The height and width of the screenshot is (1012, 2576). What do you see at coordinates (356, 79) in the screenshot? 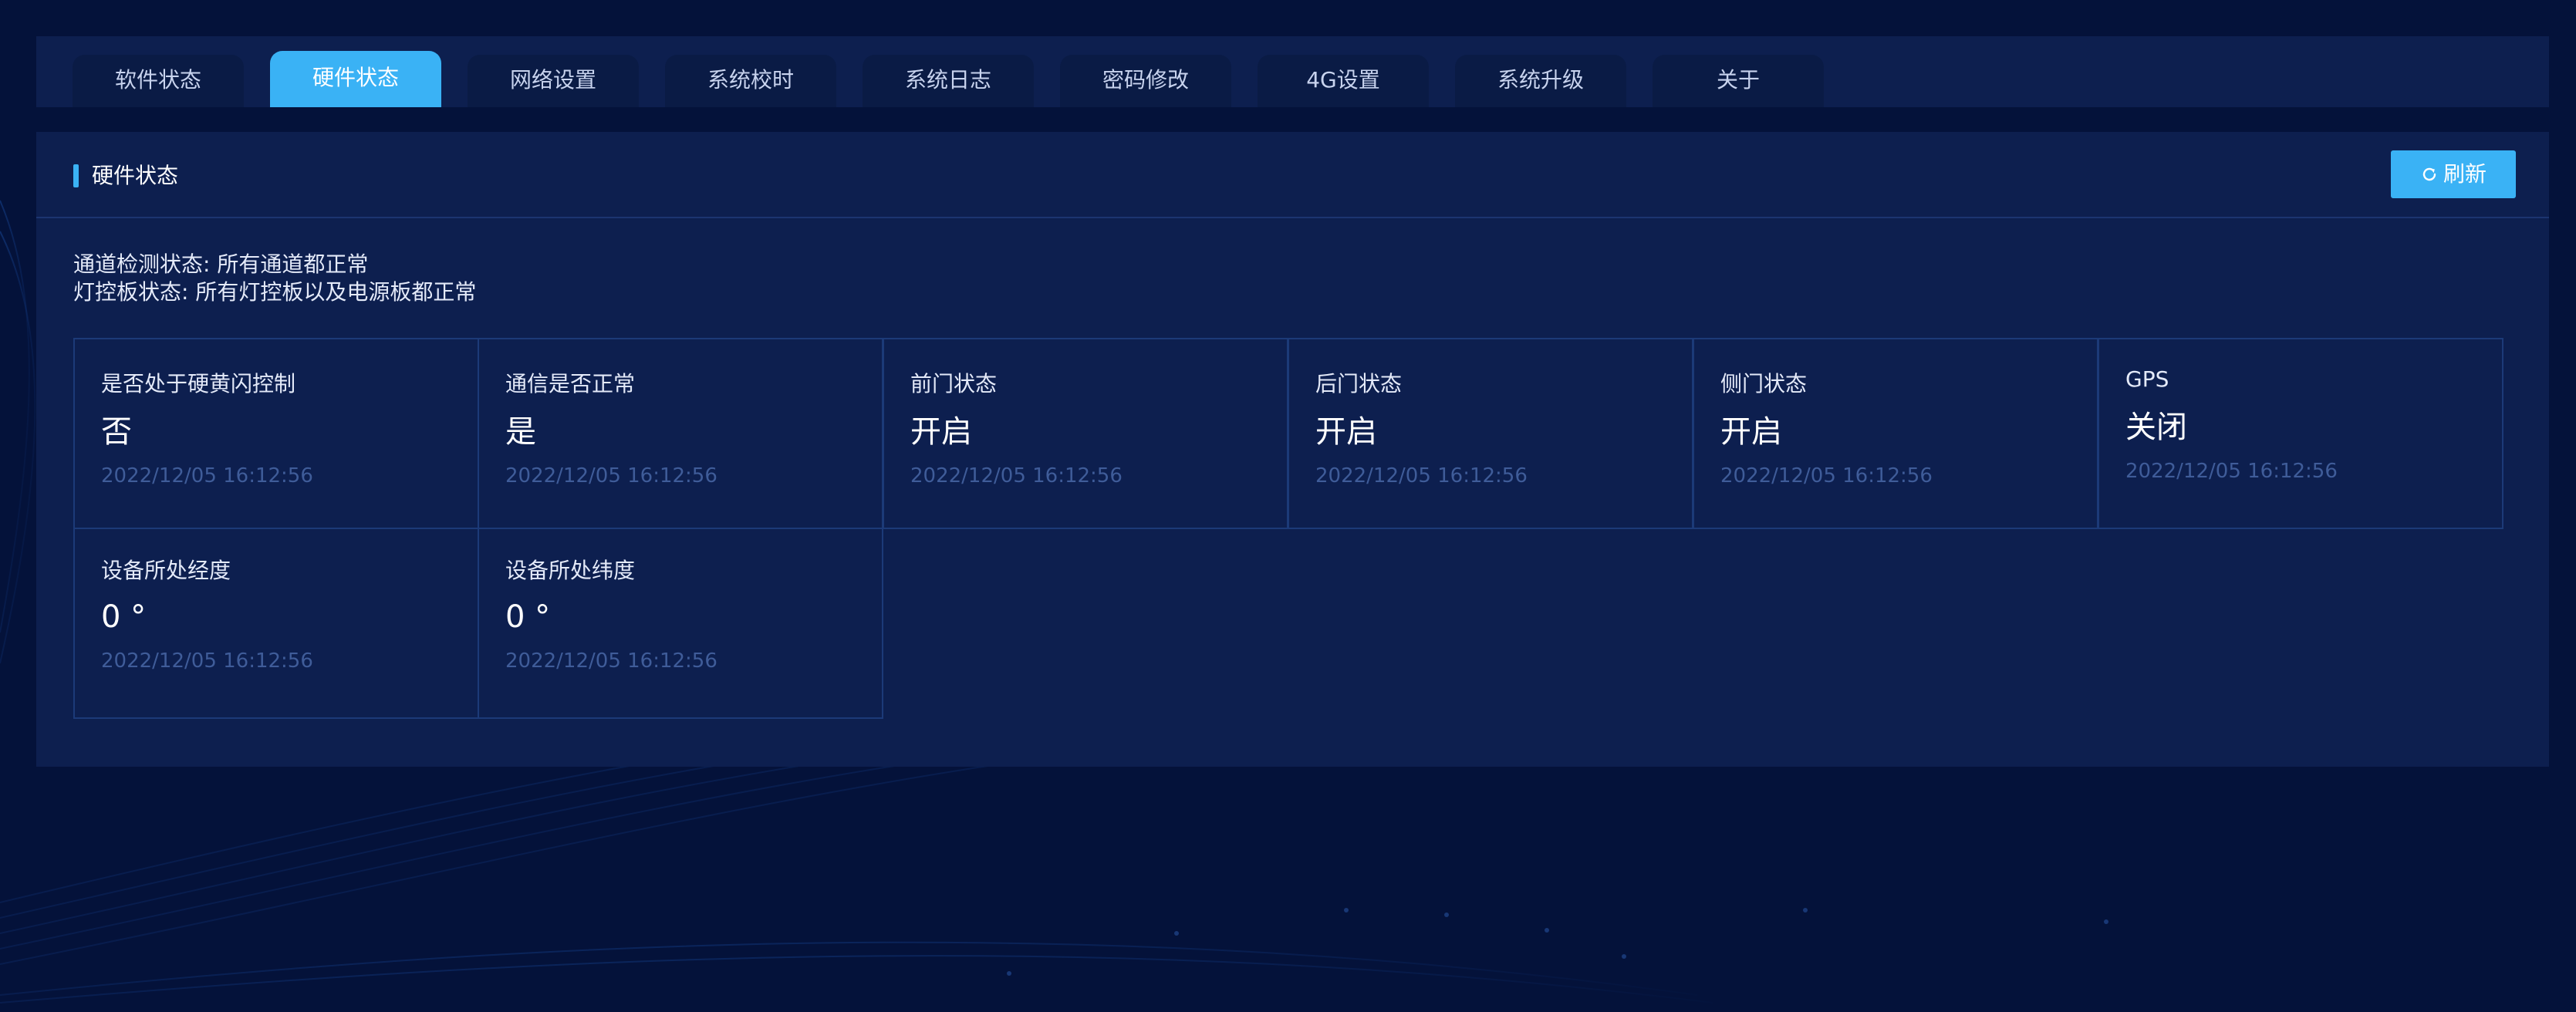
I see `tab-hardware-status: 硬件状态` at bounding box center [356, 79].